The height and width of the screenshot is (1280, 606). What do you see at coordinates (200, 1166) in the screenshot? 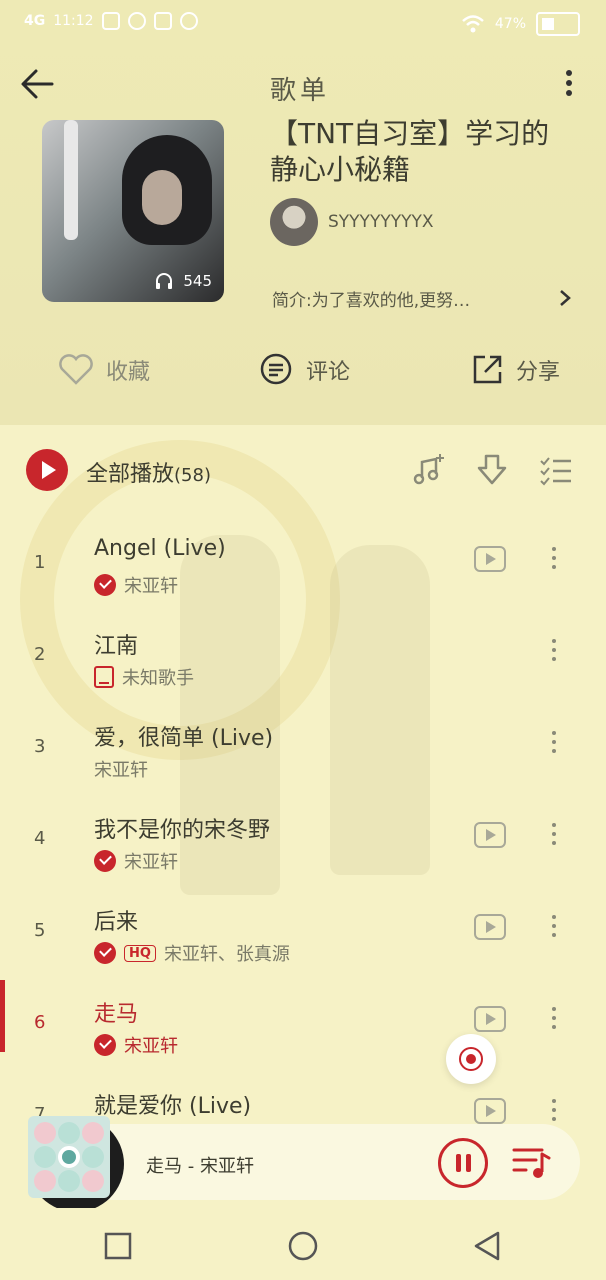
I see `now-playing-title: 走马 - 宋亚轩` at bounding box center [200, 1166].